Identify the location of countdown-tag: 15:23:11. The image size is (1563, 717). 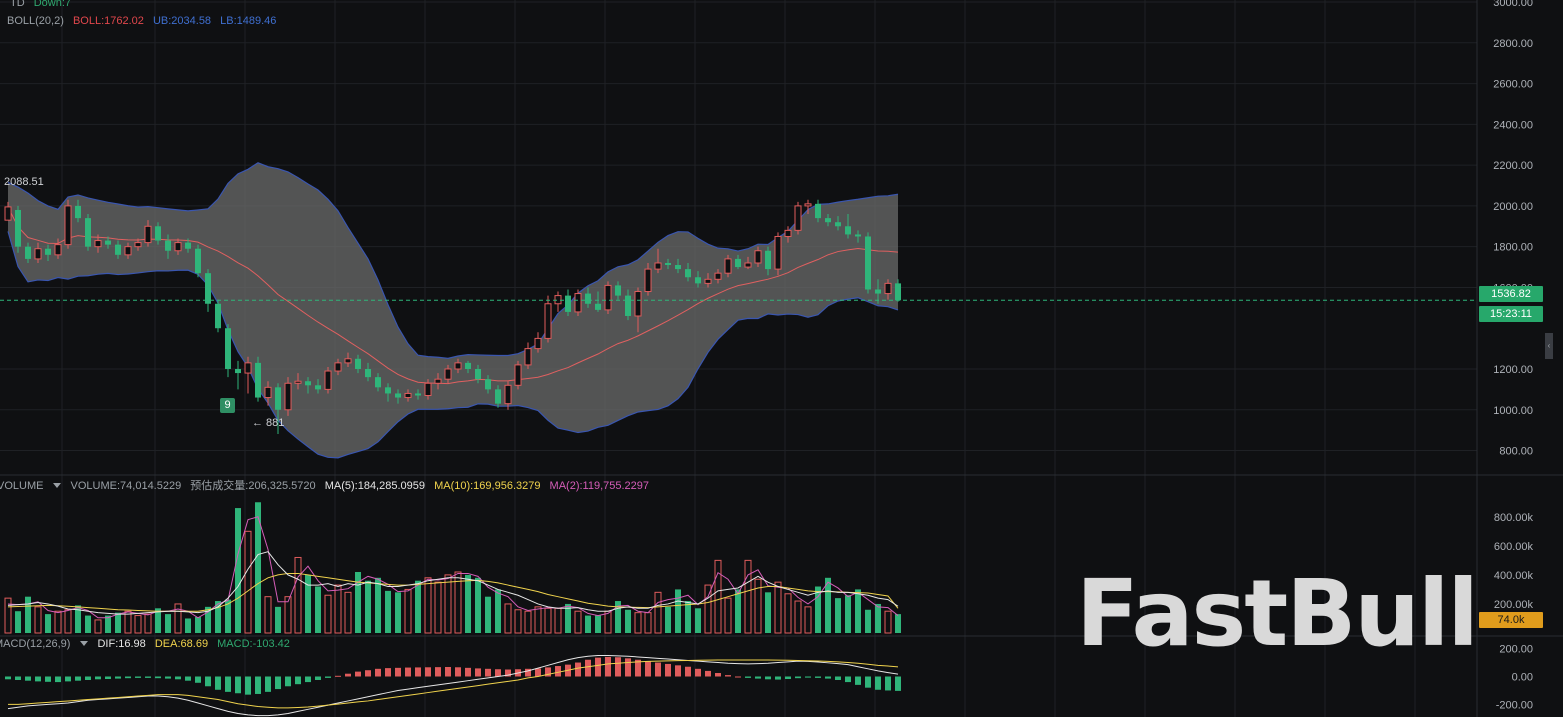
(1511, 314).